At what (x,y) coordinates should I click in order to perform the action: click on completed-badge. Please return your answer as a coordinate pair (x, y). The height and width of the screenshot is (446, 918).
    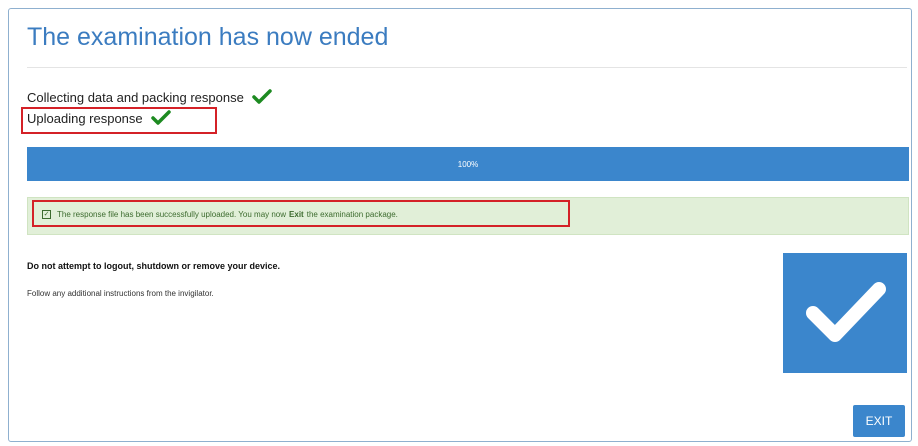
    Looking at the image, I should click on (845, 313).